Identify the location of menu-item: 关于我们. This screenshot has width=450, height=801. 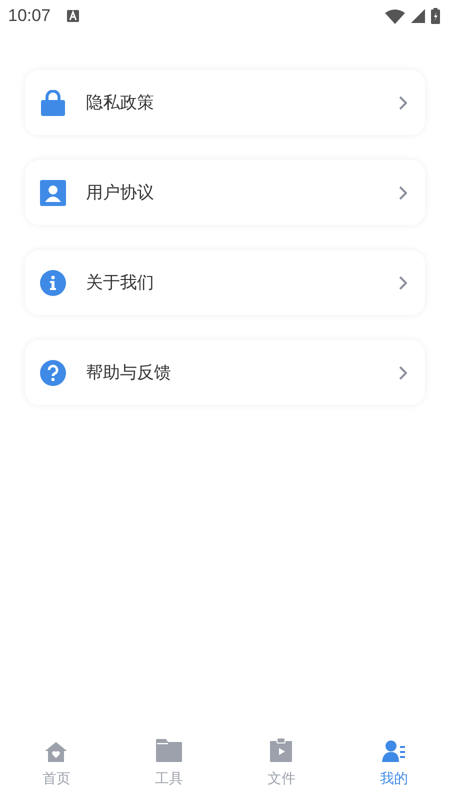
(225, 282).